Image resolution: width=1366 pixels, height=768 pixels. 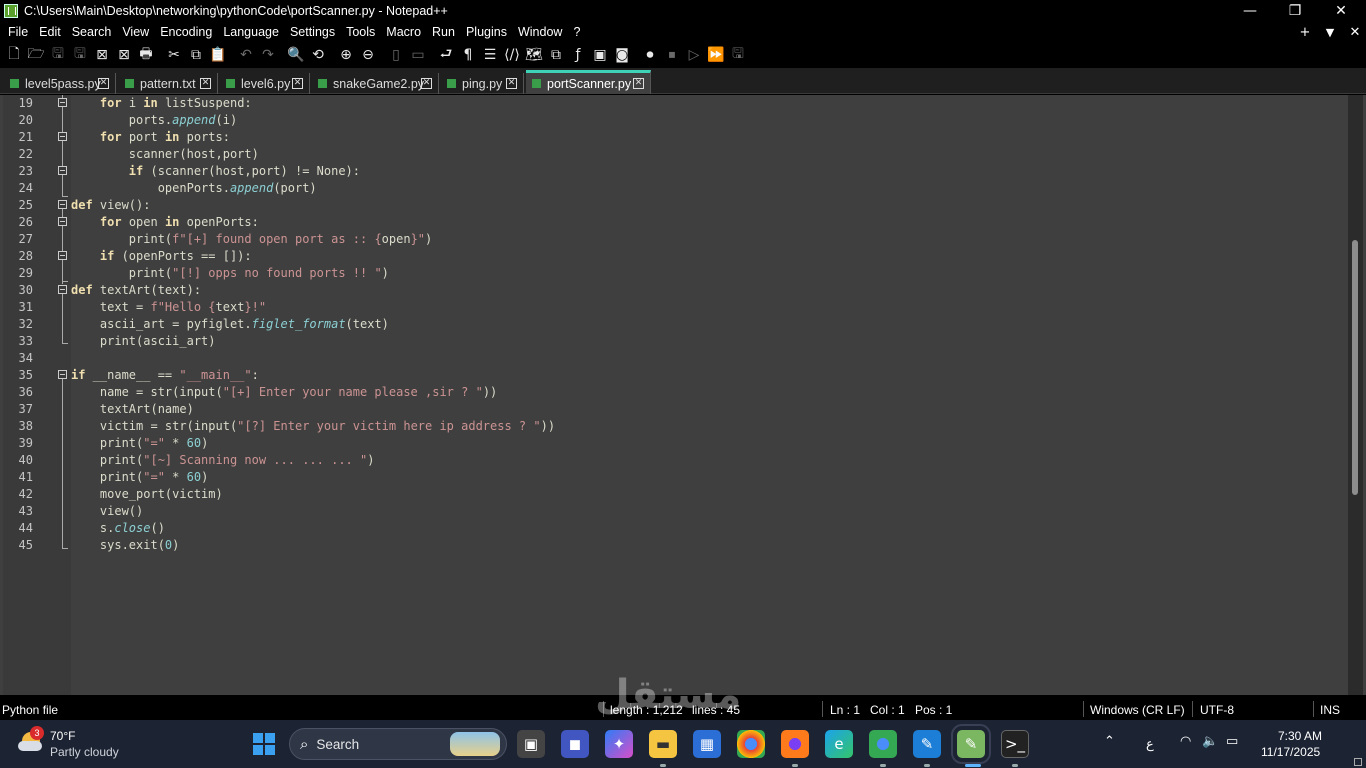 I want to click on chrome-dev-icon, so click(x=883, y=744).